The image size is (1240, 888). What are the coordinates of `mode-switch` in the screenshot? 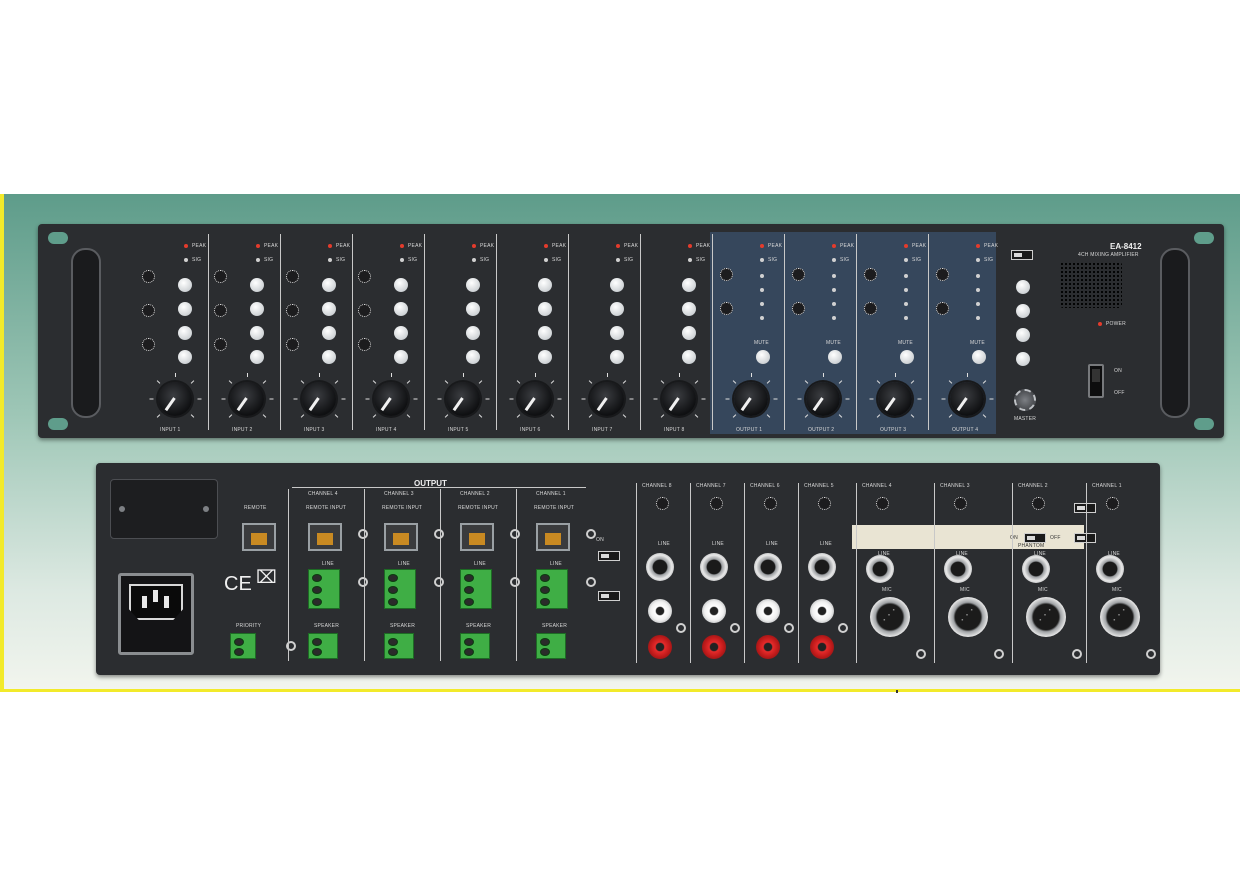 It's located at (609, 556).